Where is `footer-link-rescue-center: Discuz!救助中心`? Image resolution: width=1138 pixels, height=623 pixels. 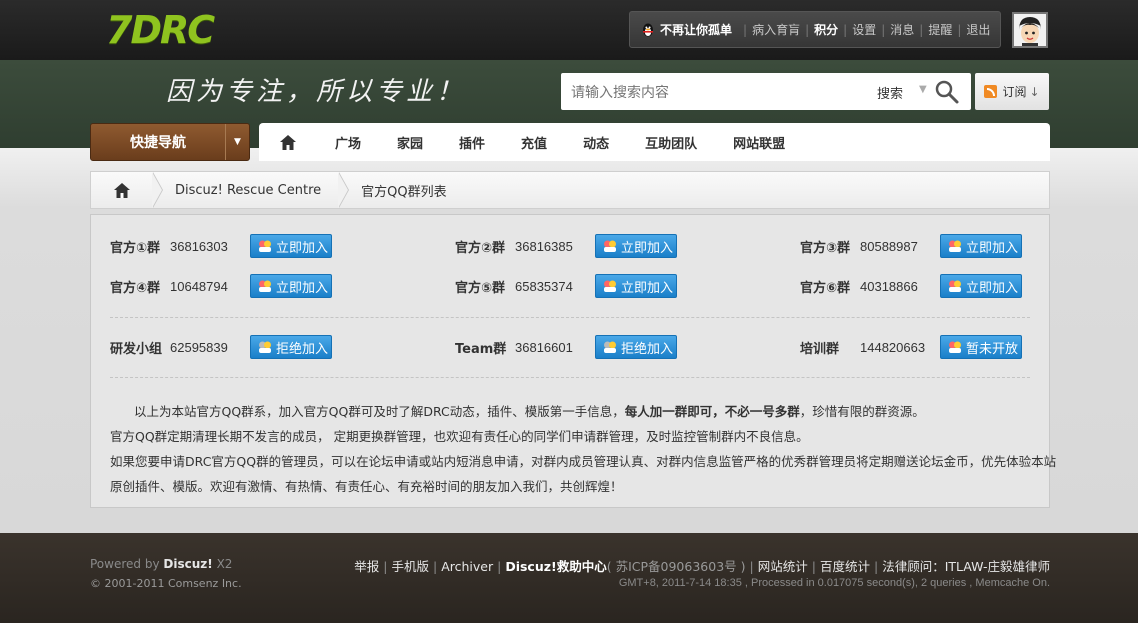 footer-link-rescue-center: Discuz!救助中心 is located at coordinates (555, 566).